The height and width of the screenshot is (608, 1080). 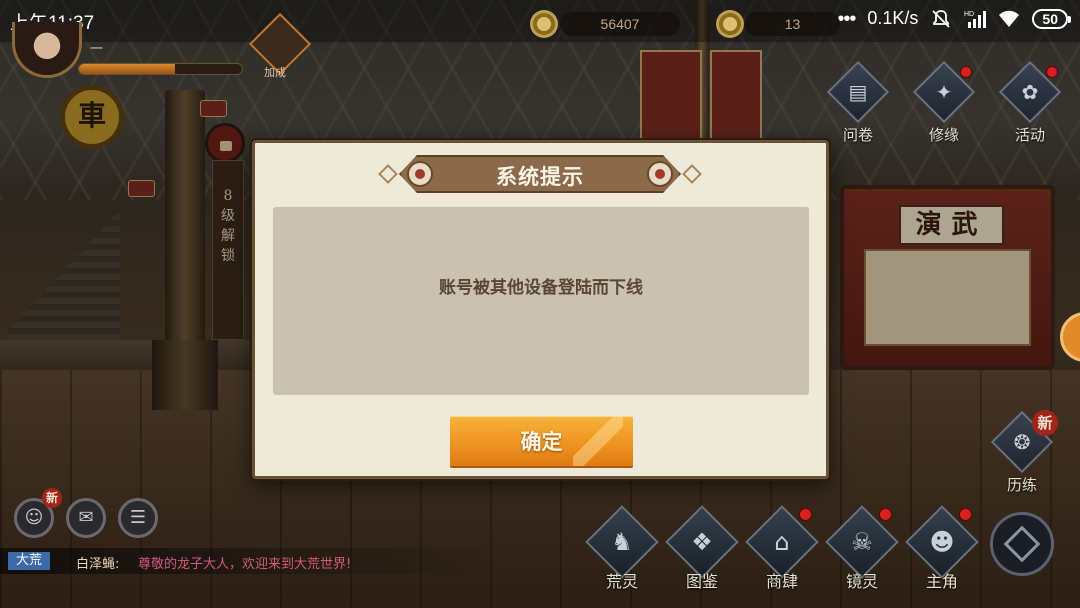 I want to click on nav-shop: ⌂ 商肆, so click(x=782, y=556).